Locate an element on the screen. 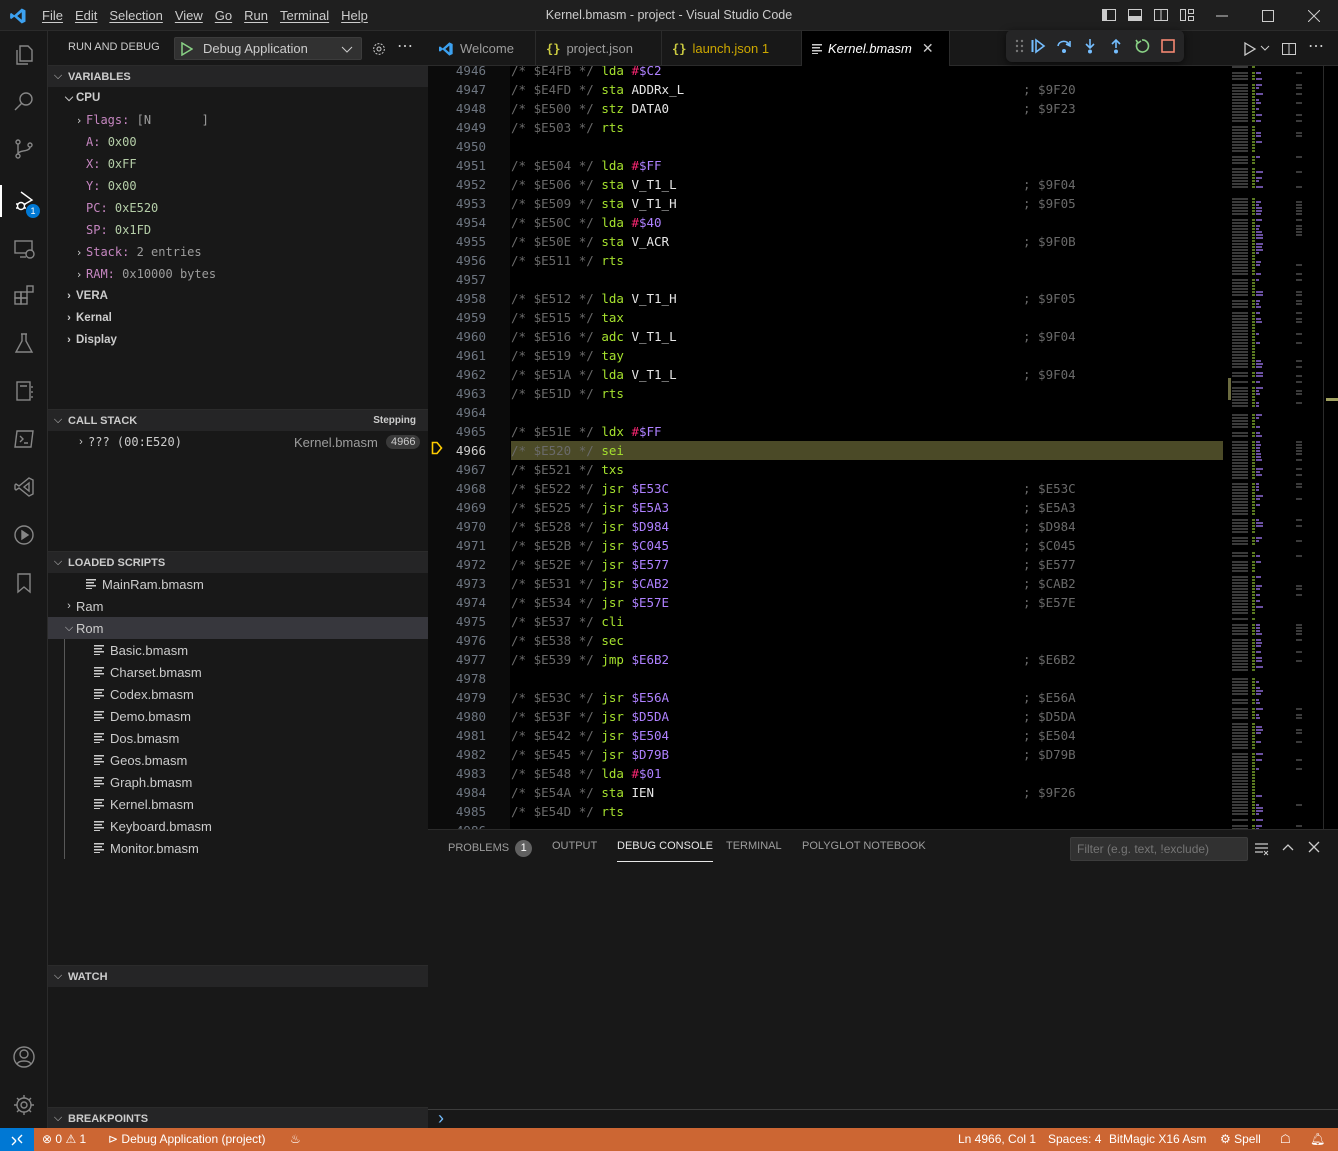 The width and height of the screenshot is (1338, 1151). code-line: /* $E52B */ jsr $C045 ; $C045 is located at coordinates (867, 545).